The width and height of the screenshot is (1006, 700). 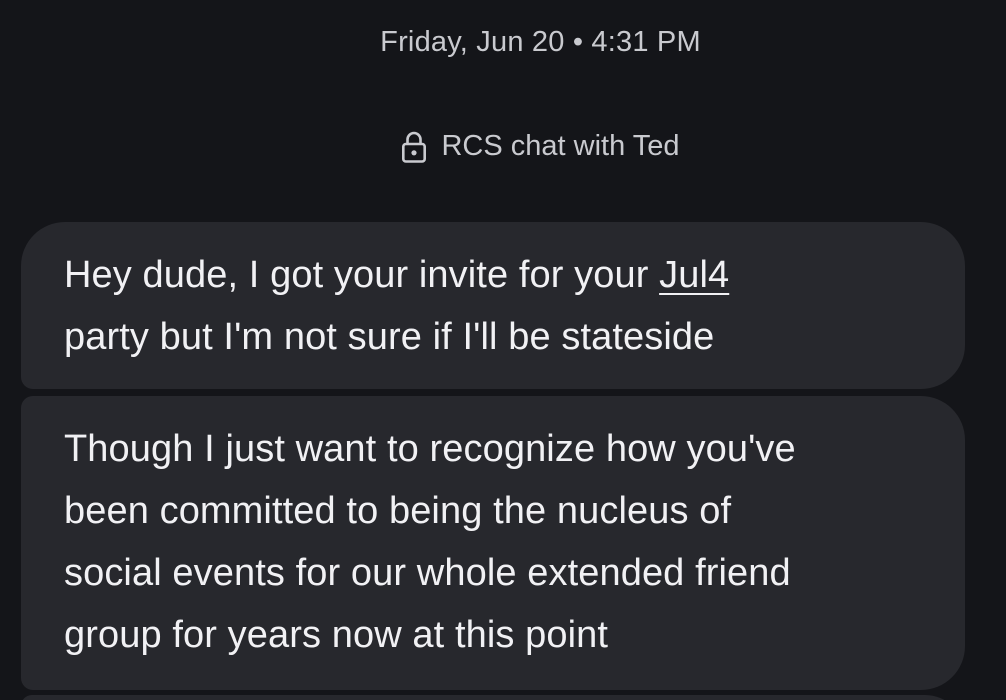 What do you see at coordinates (362, 275) in the screenshot?
I see `message-text: Hey dude, I got your invite for your` at bounding box center [362, 275].